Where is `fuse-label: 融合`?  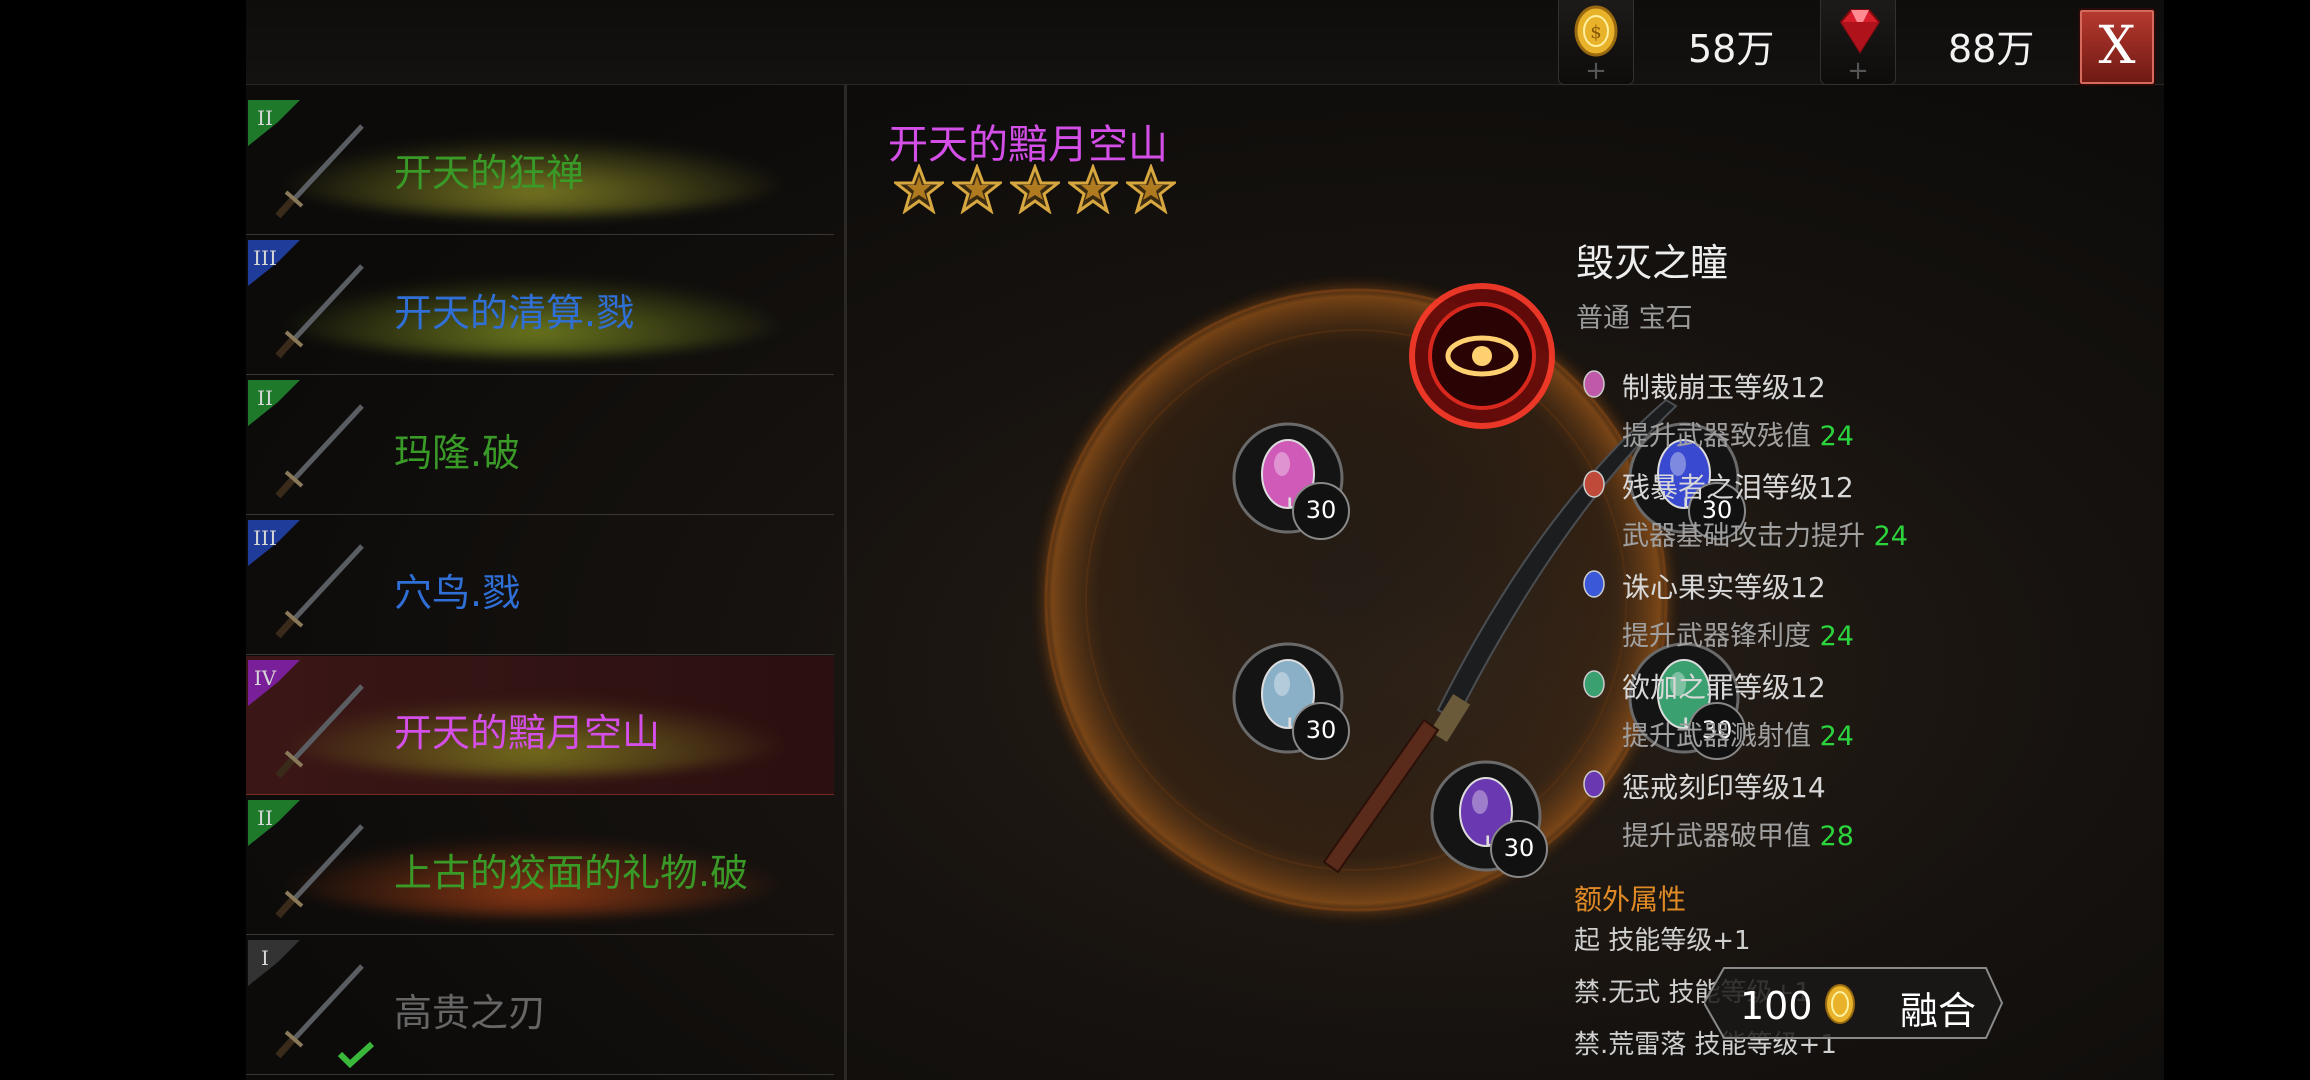
fuse-label: 融合 is located at coordinates (1938, 1011).